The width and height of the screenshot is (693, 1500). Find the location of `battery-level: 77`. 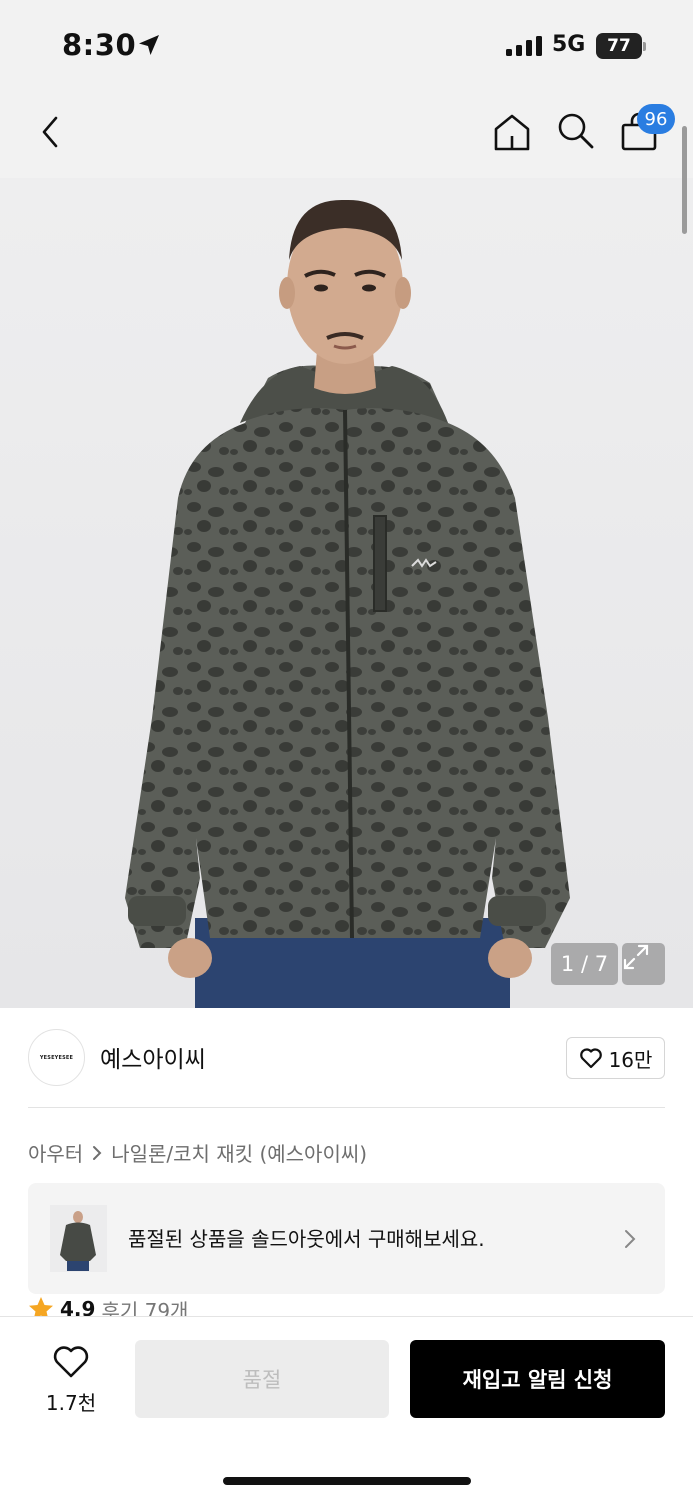

battery-level: 77 is located at coordinates (619, 46).